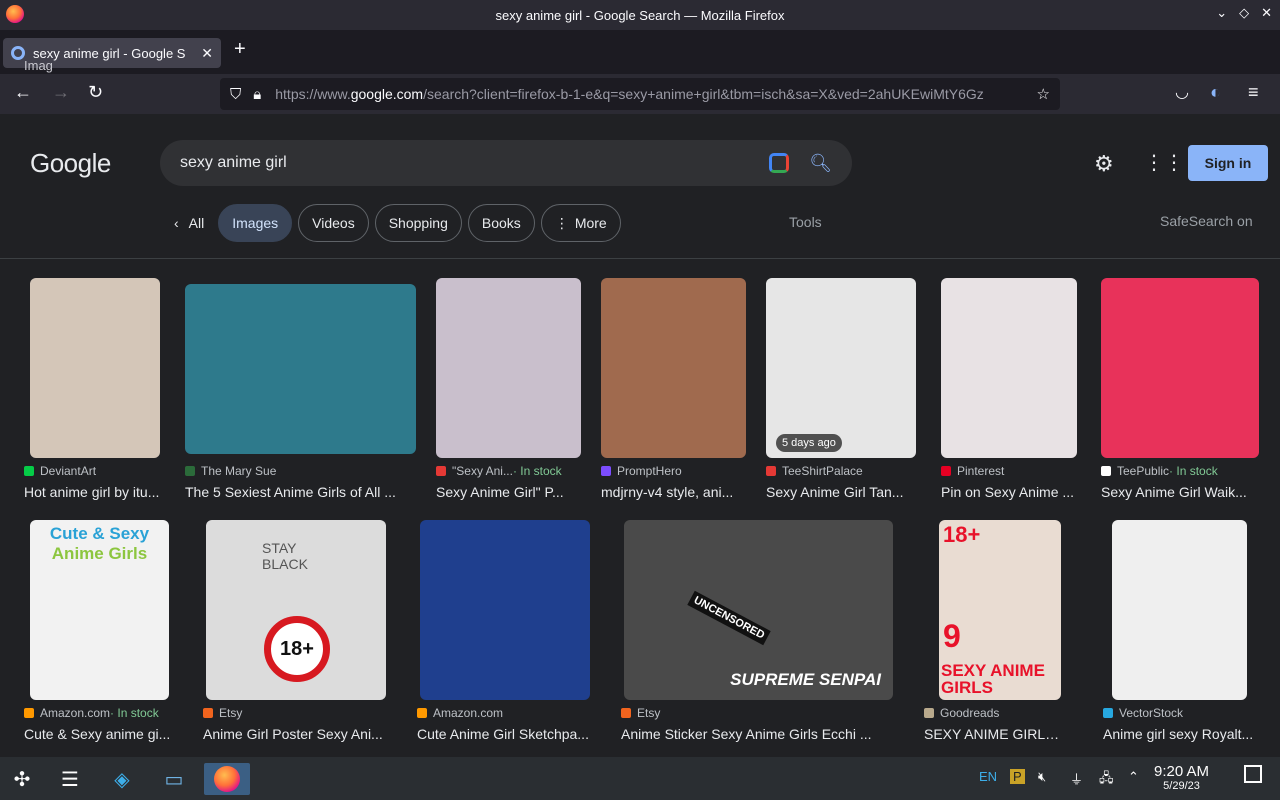  I want to click on result-source: "Sexy Ani... · In stock, so click(508, 471).